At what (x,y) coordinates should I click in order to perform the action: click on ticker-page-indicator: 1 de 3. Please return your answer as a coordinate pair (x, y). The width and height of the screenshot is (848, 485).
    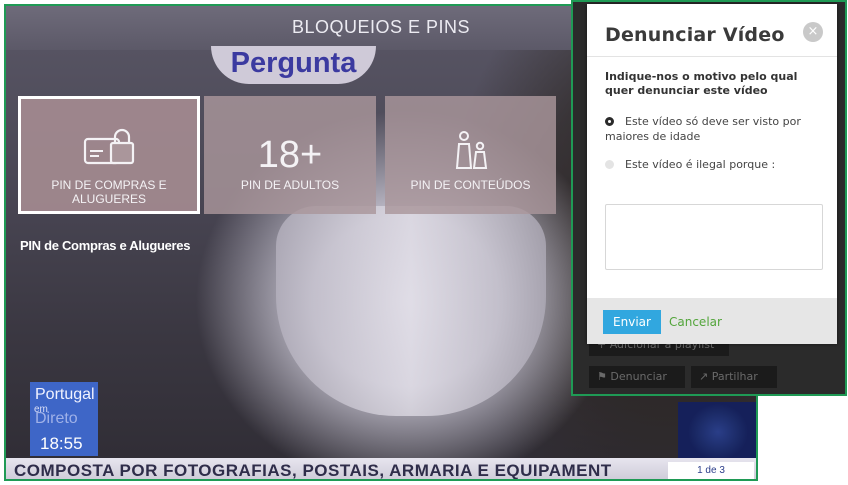
    Looking at the image, I should click on (711, 470).